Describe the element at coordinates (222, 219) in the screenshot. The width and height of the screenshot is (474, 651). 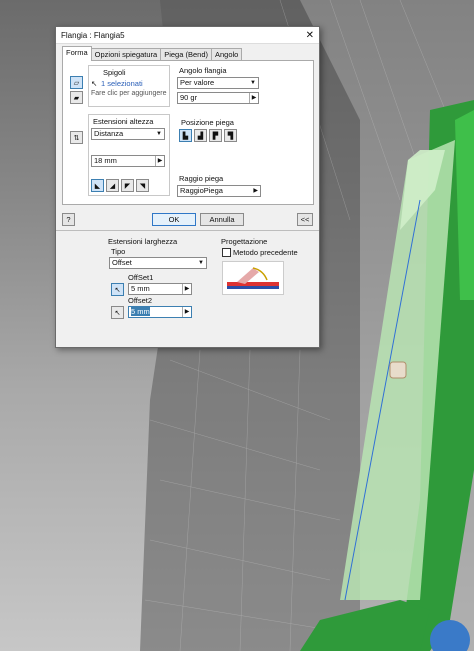
I see `cancel-button: Annulla` at that location.